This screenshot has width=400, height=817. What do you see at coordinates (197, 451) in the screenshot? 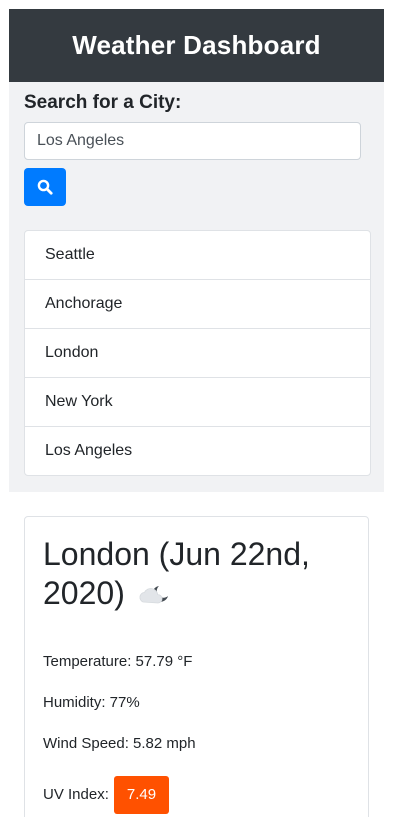
I see `history-item-los-angeles: Los Angeles` at bounding box center [197, 451].